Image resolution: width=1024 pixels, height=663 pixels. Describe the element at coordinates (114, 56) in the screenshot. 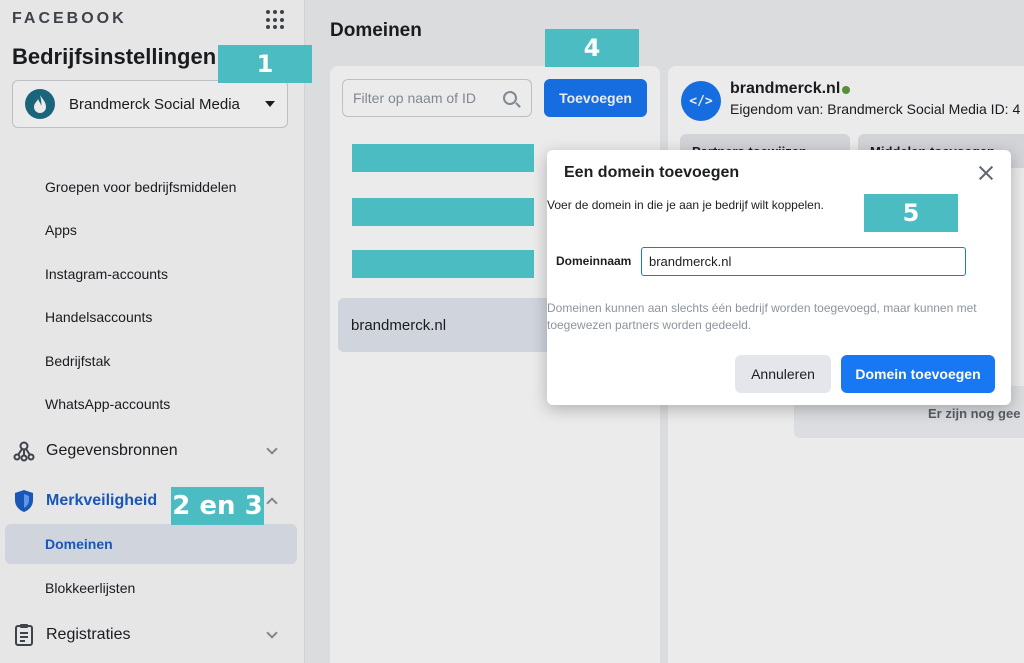

I see `page-heading: Bedrijfsinstellingen` at that location.